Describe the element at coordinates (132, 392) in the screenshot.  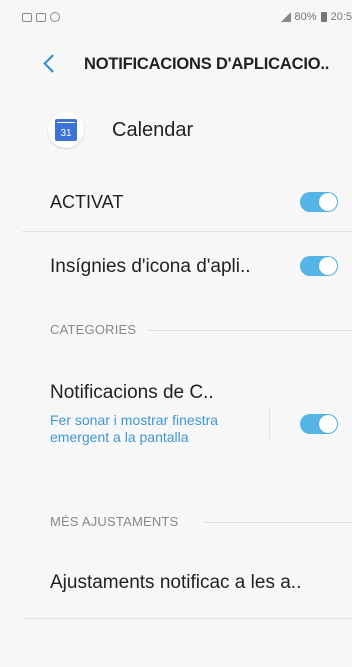
I see `category-title: Notificacions de C..` at that location.